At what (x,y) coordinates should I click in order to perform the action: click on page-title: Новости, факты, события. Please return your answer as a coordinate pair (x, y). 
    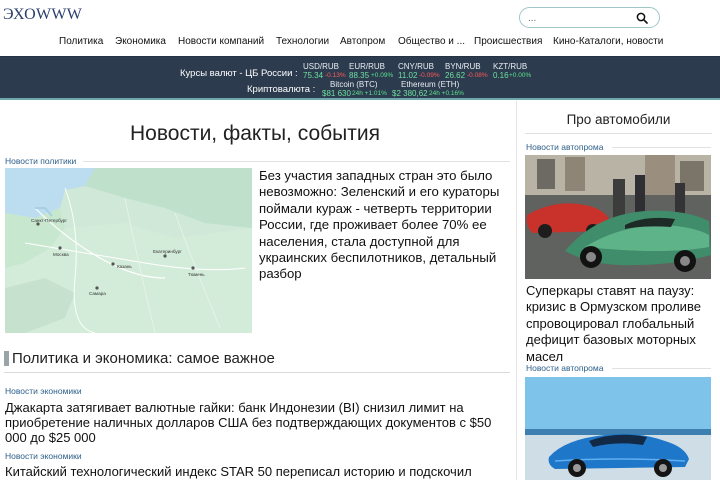
    Looking at the image, I should click on (255, 133).